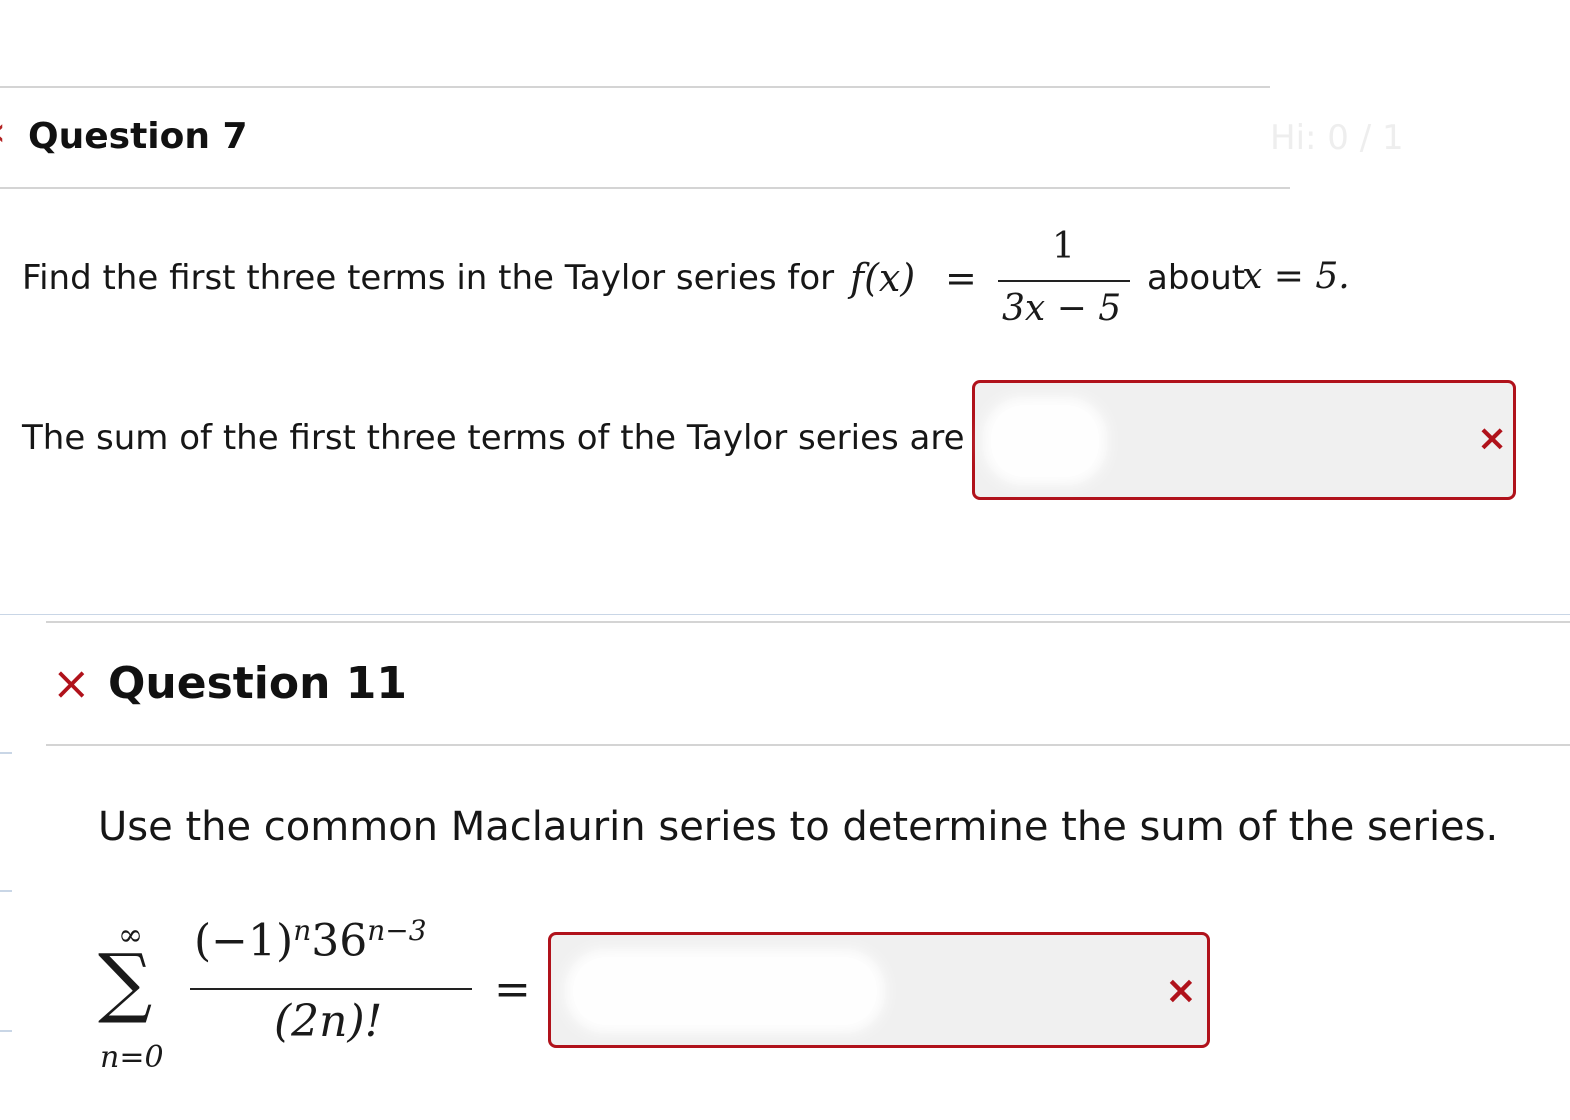  What do you see at coordinates (302, 930) in the screenshot?
I see `numerator-exponent-n: n` at bounding box center [302, 930].